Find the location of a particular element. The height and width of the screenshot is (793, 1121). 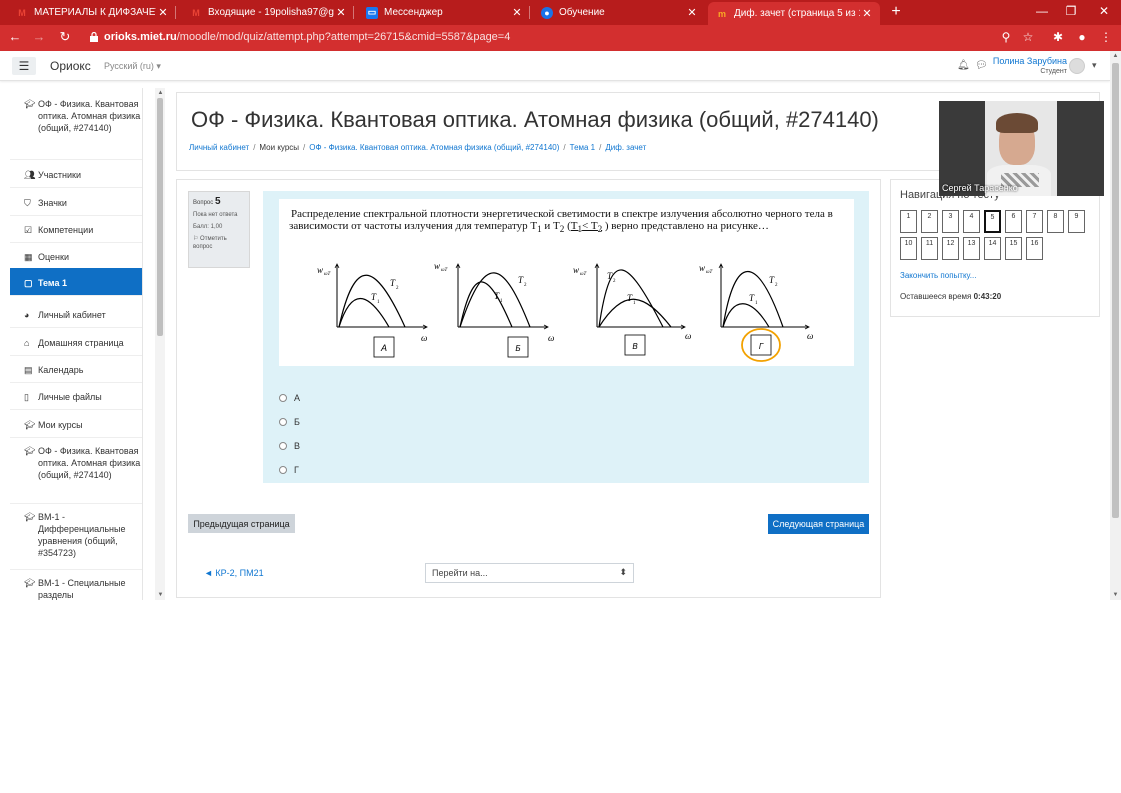

breadcrumb-item: Тема 1 is located at coordinates (583, 147).